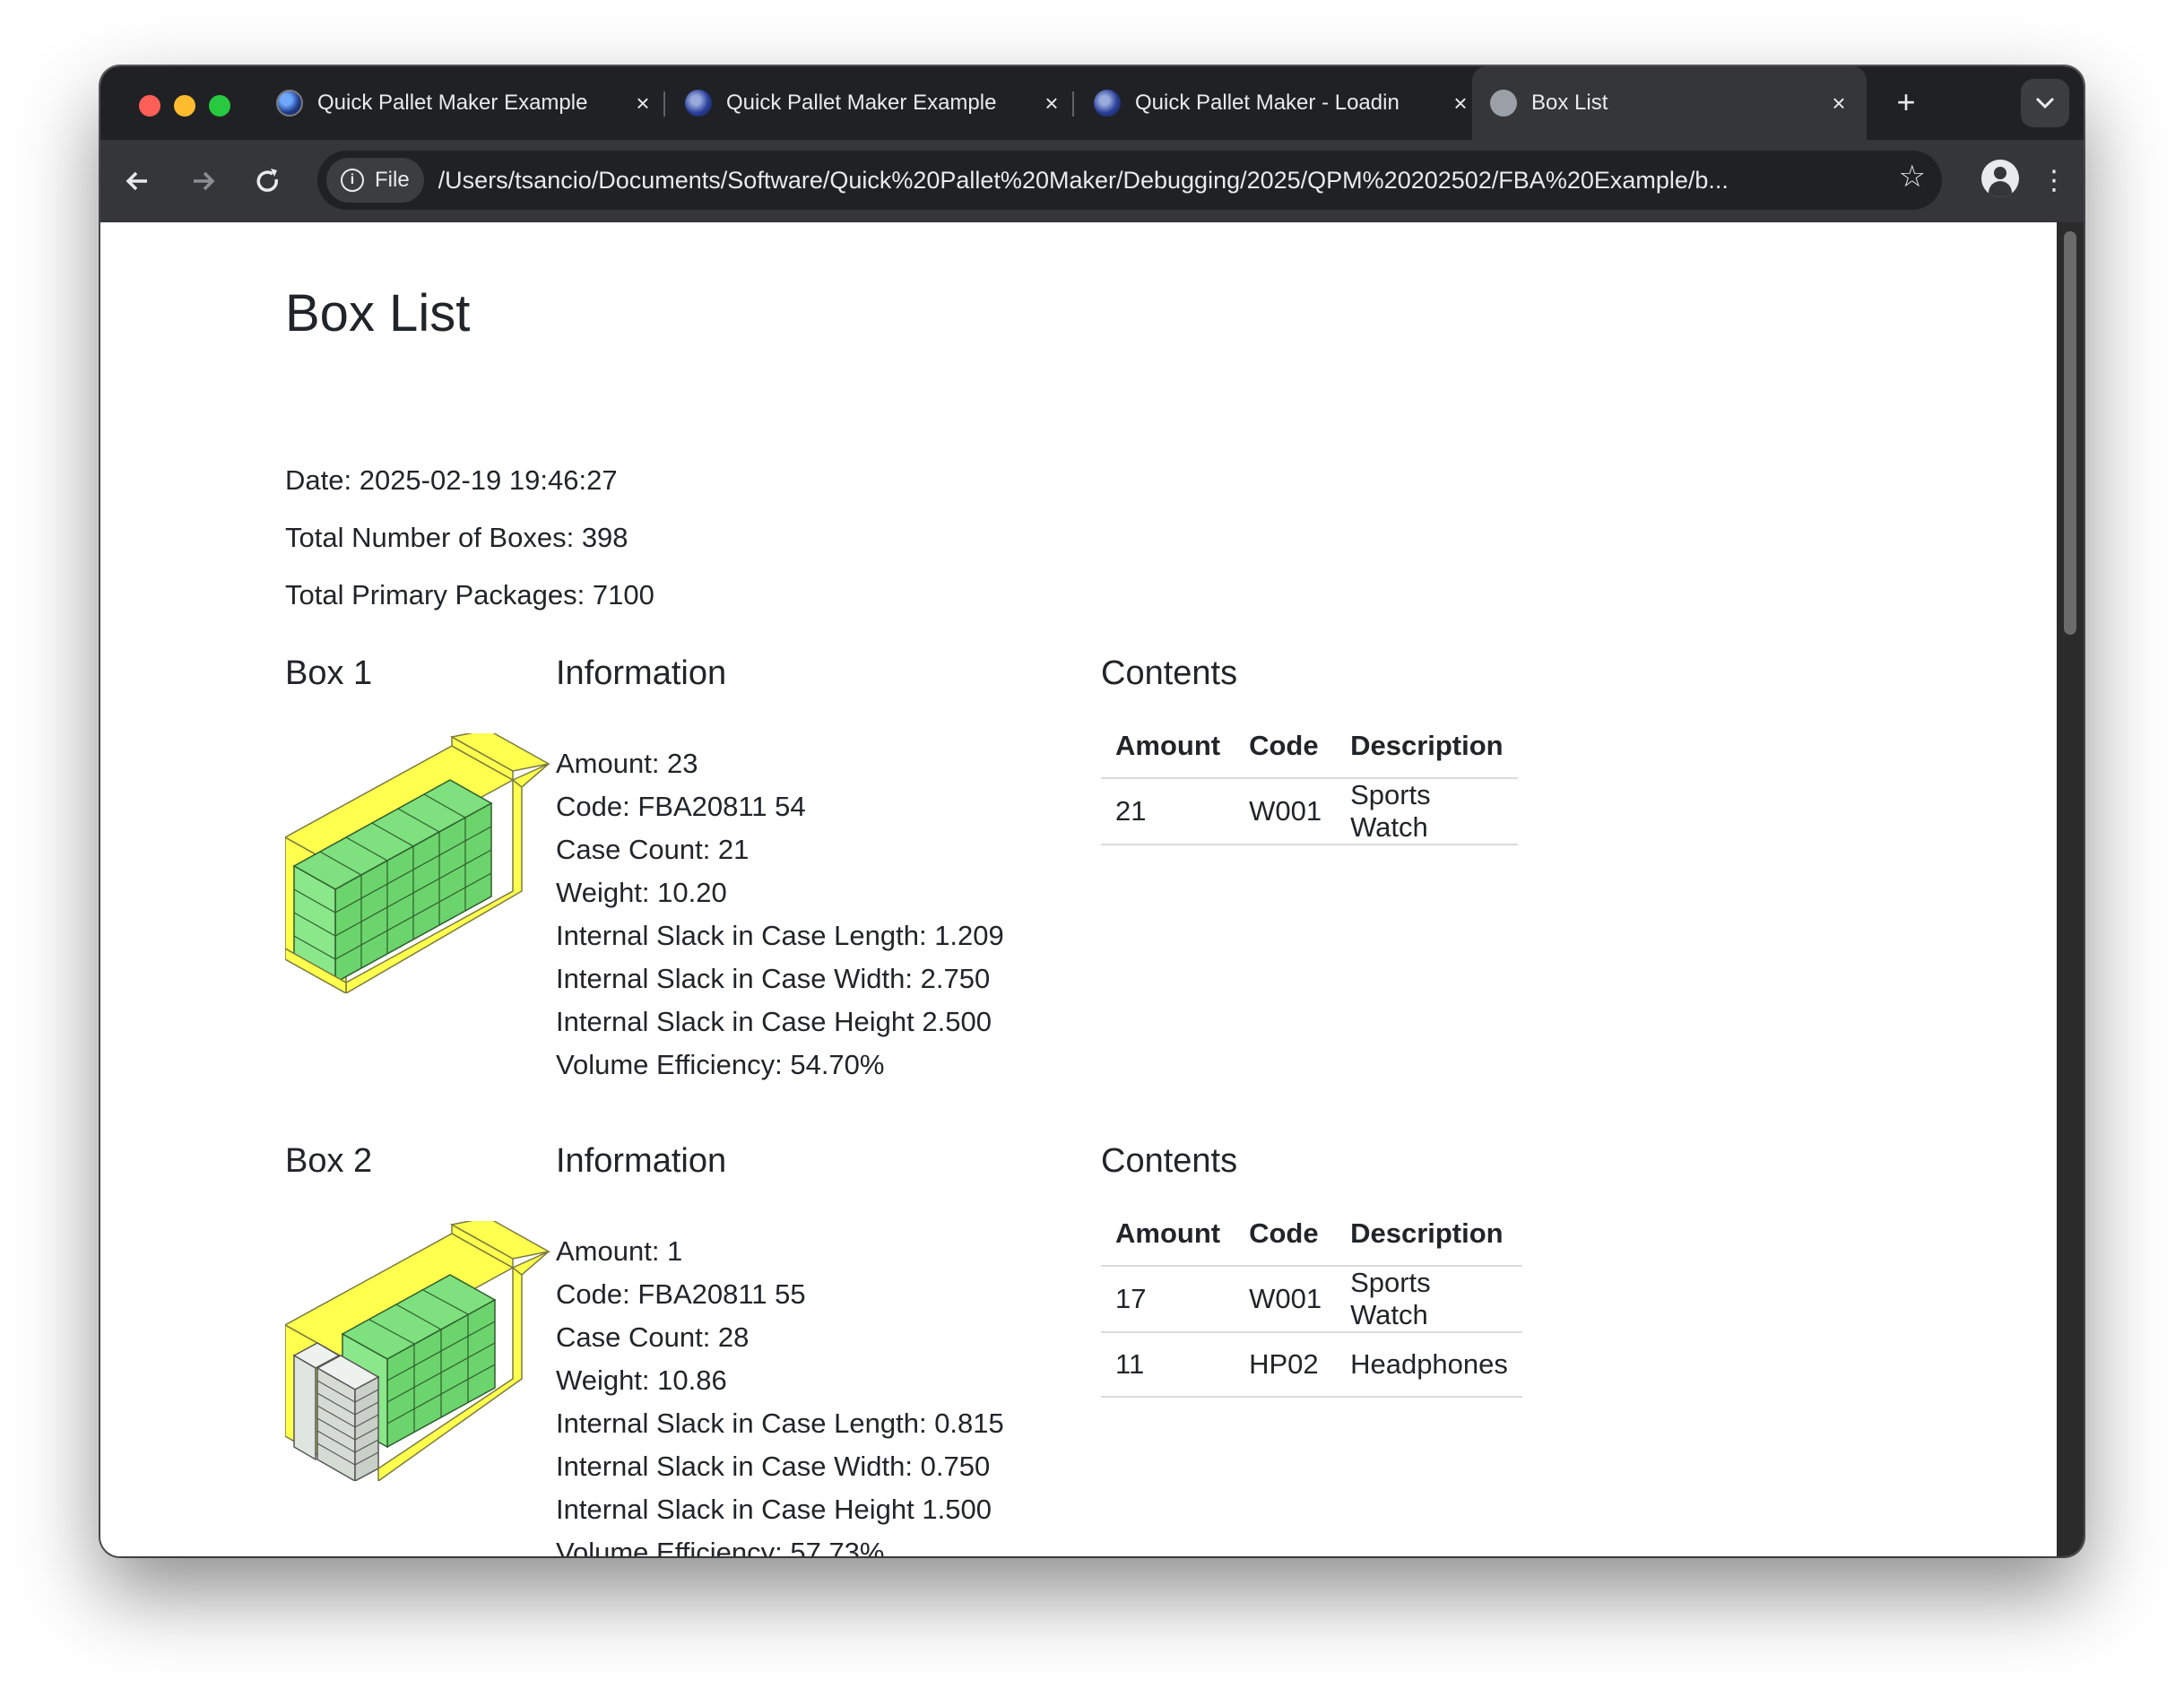  What do you see at coordinates (451, 480) in the screenshot?
I see `report-date: Date: 2025-02-19 19:46:27` at bounding box center [451, 480].